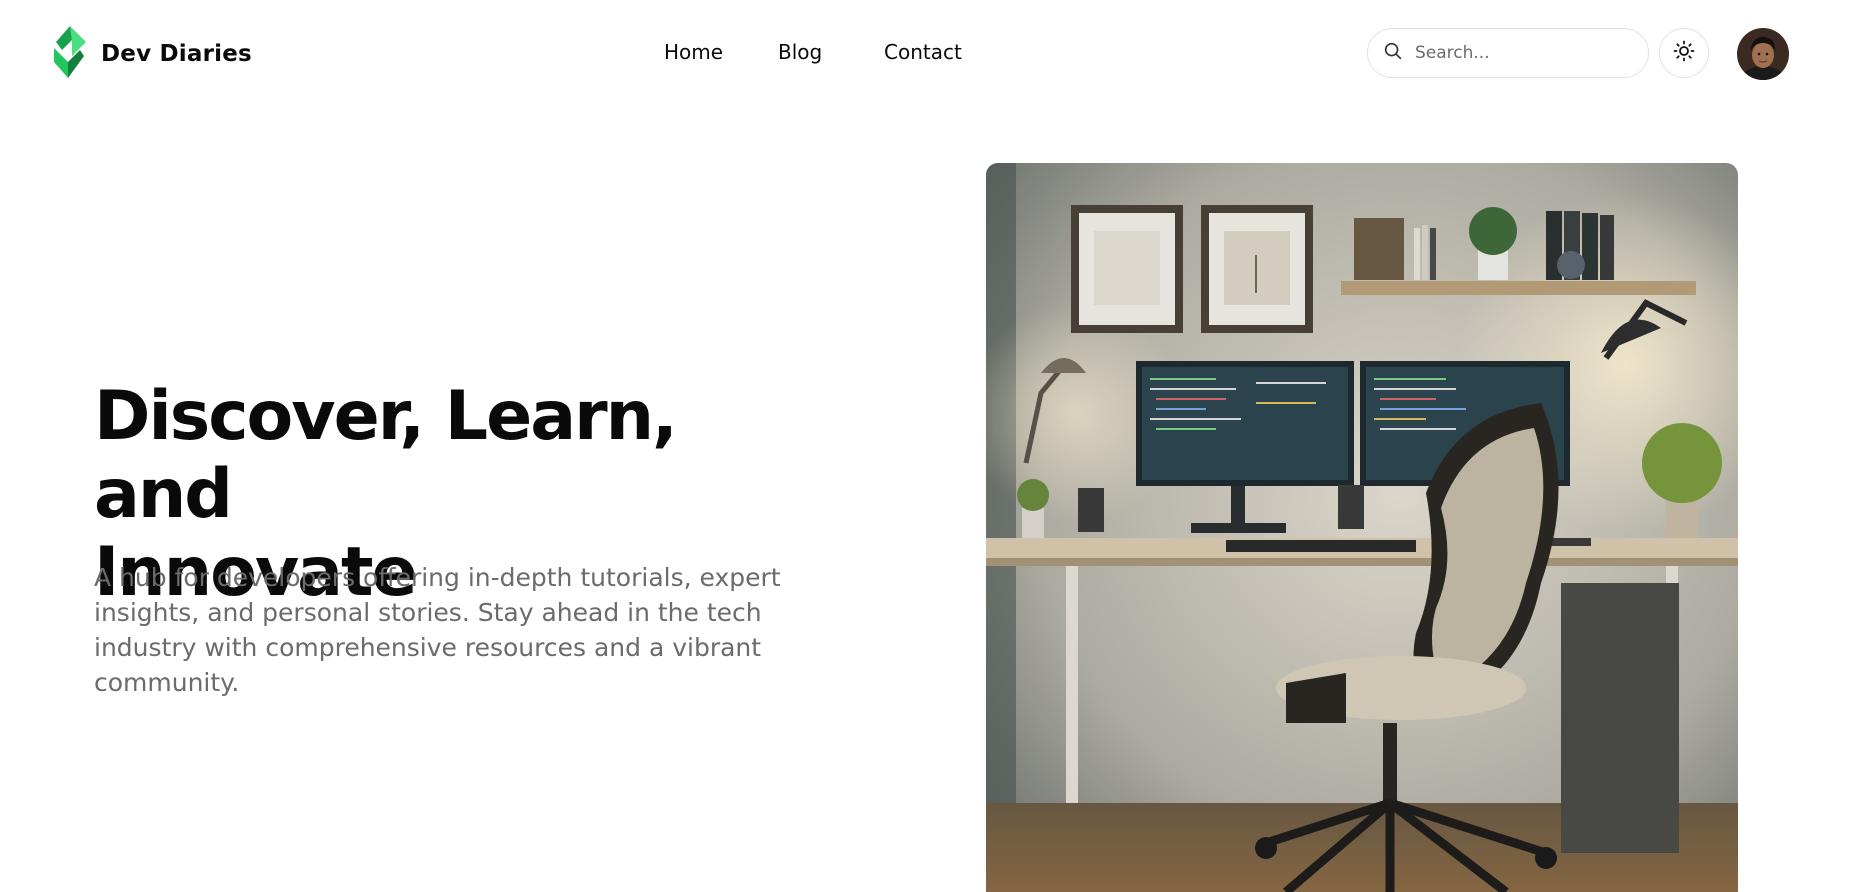  What do you see at coordinates (1525, 53) in the screenshot?
I see `search-input` at bounding box center [1525, 53].